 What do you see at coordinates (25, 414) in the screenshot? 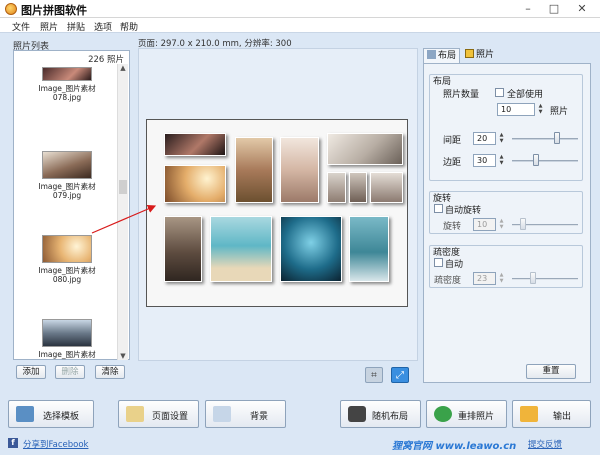
I see `template-icon` at bounding box center [25, 414].